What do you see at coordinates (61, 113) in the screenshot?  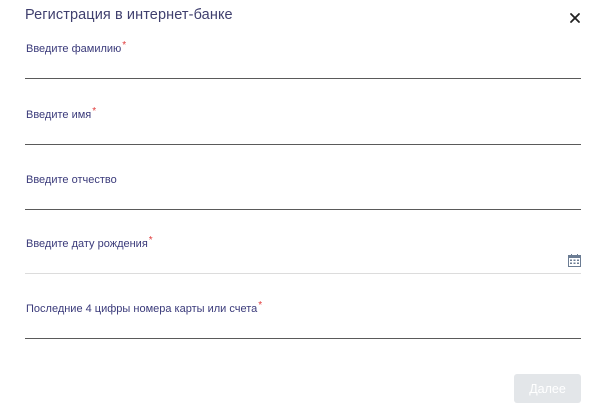 I see `first-name-label: Введите имя*` at bounding box center [61, 113].